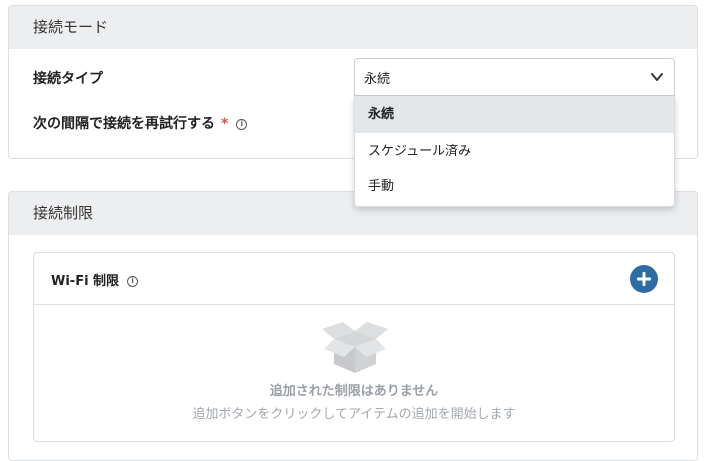 The image size is (705, 461). I want to click on option-persistent: 永続, so click(514, 114).